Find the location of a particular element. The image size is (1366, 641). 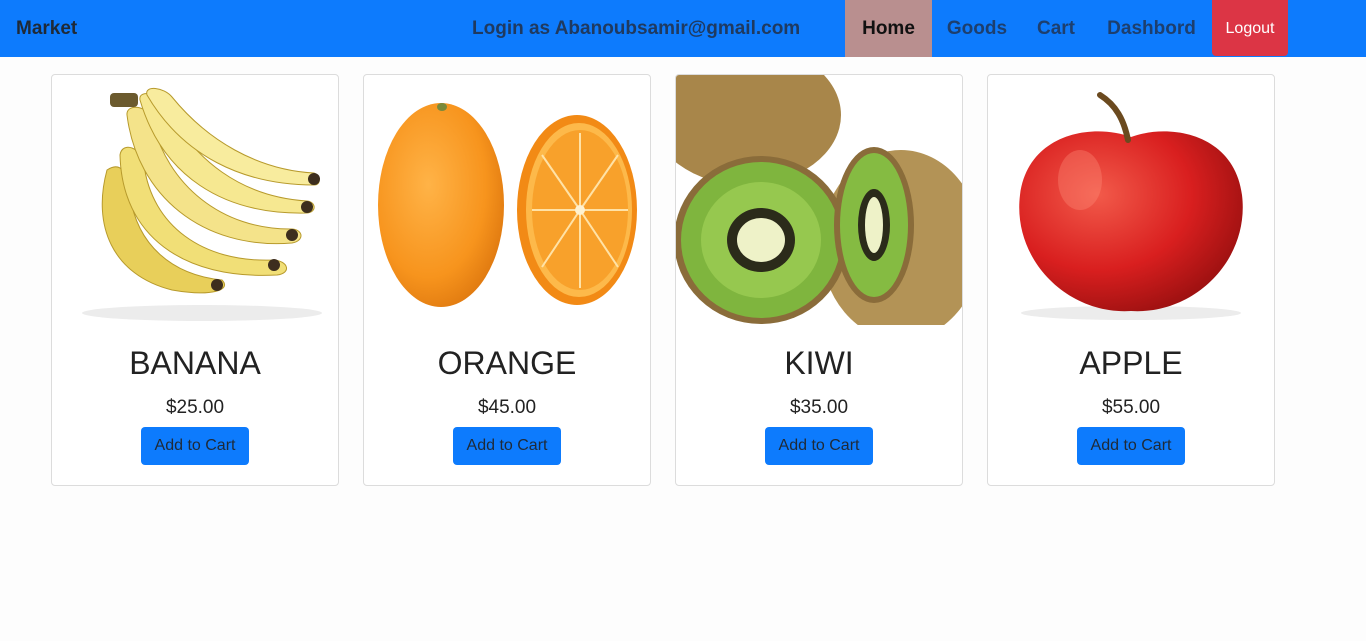

product-card-banana: BANANA $25.00 Add to Cart is located at coordinates (195, 280).